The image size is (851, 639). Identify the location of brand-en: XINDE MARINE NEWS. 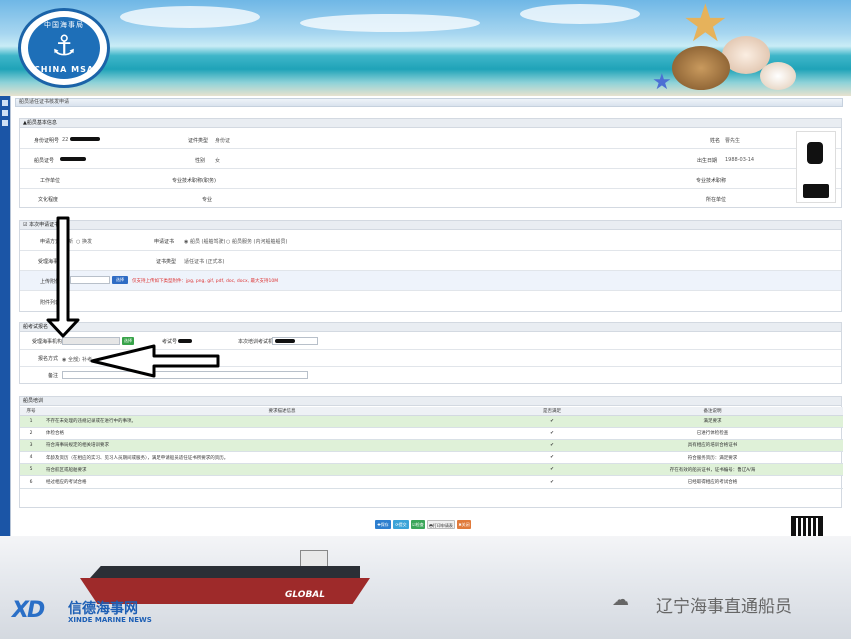
(110, 620).